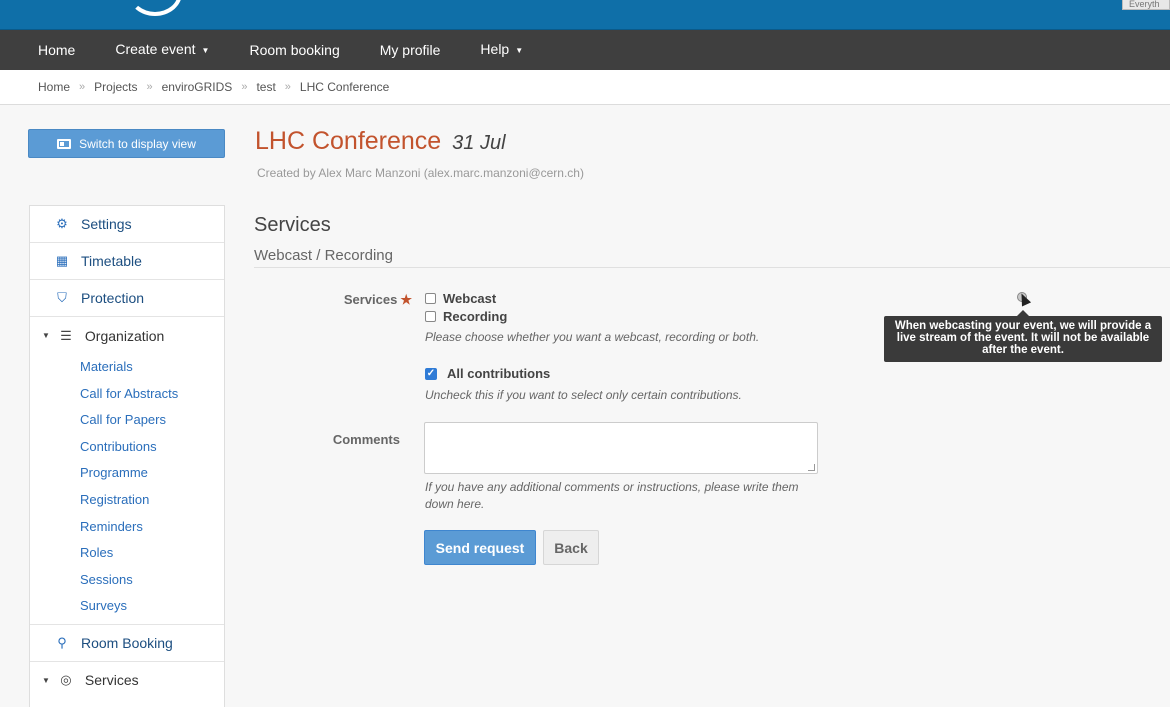 The width and height of the screenshot is (1170, 707). I want to click on breadcrumb-current: LHC Conference, so click(344, 87).